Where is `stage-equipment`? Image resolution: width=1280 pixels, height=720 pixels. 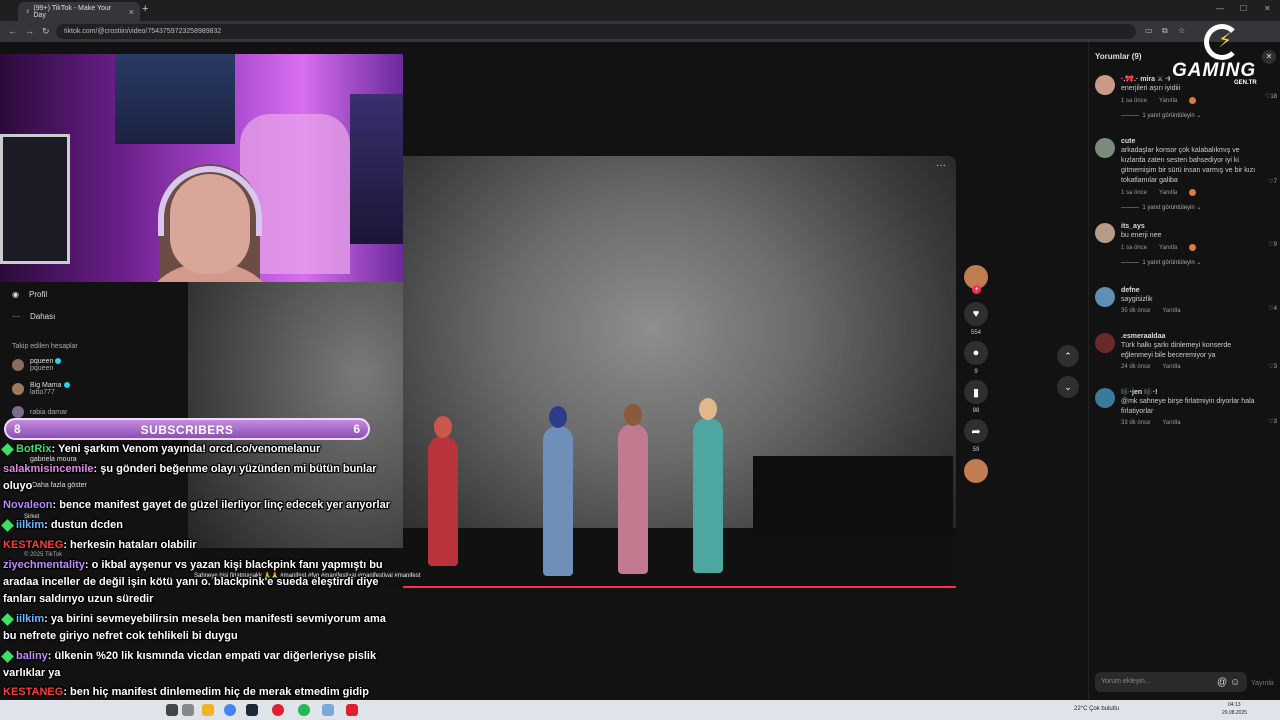
stage-equipment is located at coordinates (853, 496).